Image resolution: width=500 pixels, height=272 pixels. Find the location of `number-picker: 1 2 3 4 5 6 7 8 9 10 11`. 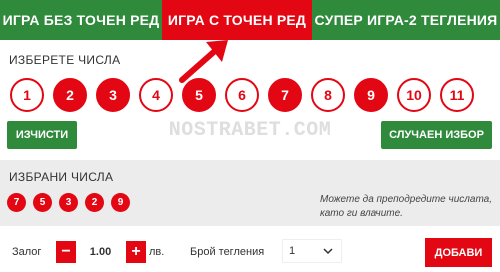

number-picker: 1 2 3 4 5 6 7 8 9 10 11 is located at coordinates (245, 96).